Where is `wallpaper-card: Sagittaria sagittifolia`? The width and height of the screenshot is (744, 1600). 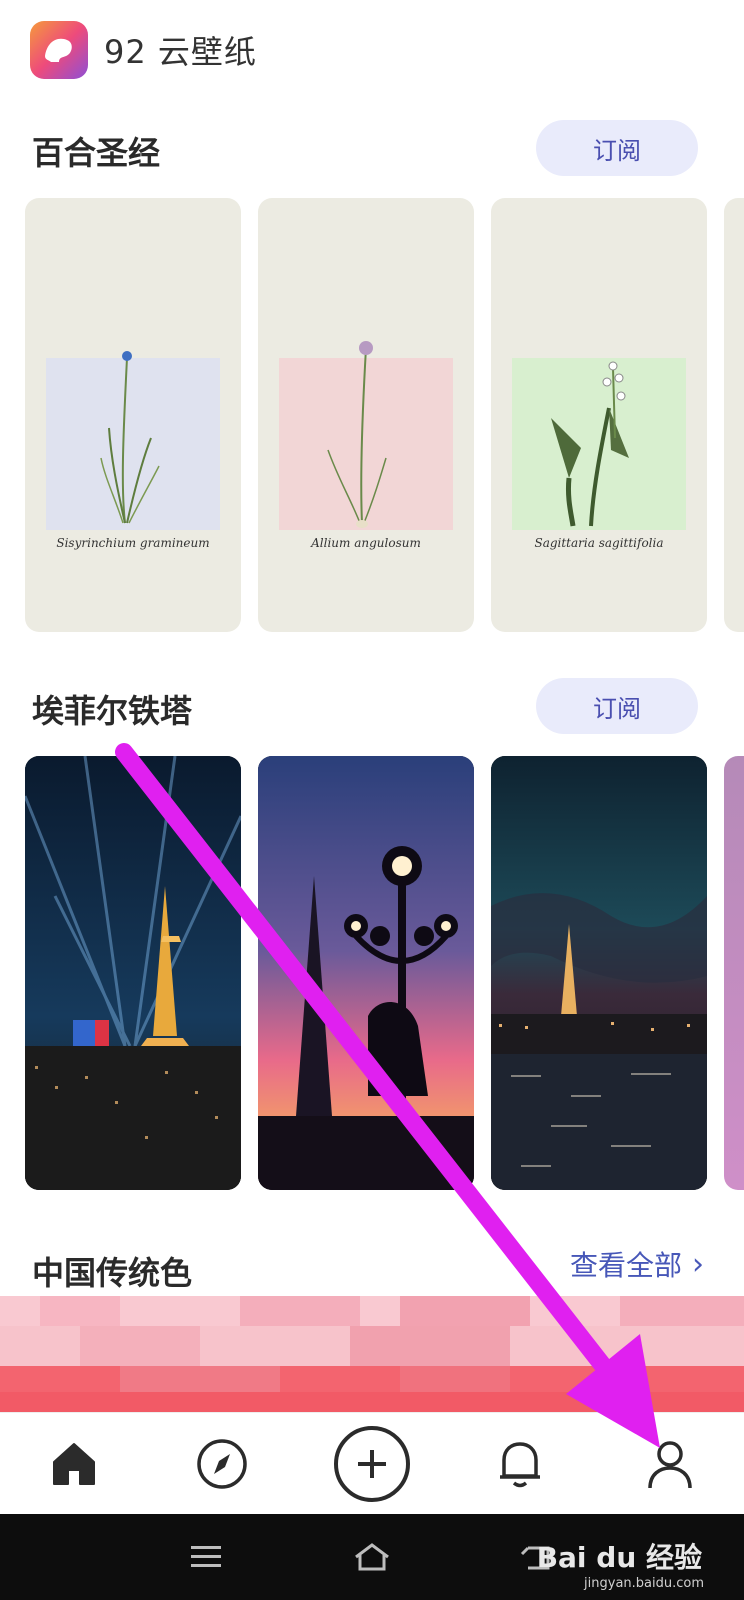
wallpaper-card: Sagittaria sagittifolia is located at coordinates (599, 415).